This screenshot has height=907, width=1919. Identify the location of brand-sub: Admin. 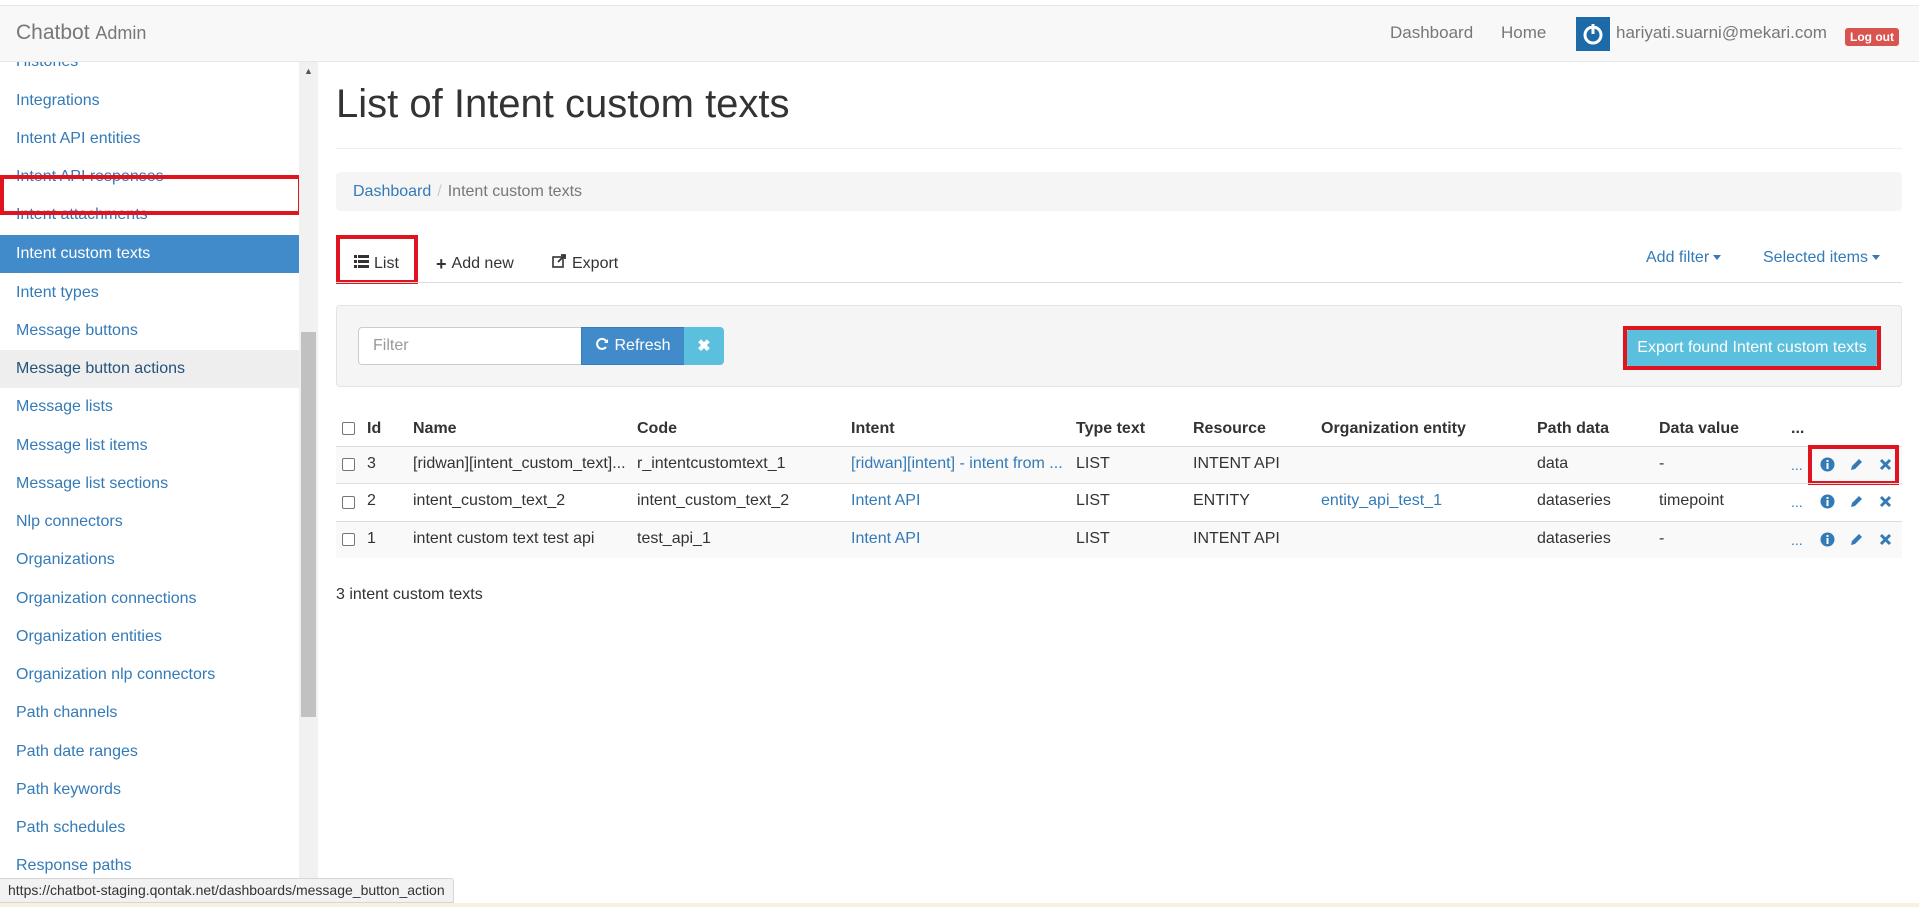
(121, 33).